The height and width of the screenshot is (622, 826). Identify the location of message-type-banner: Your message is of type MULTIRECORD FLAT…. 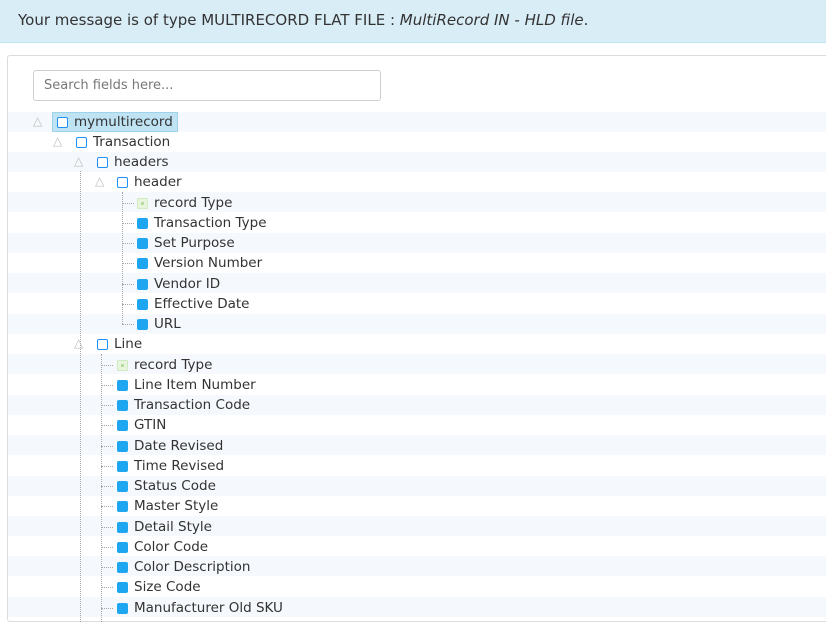
(413, 21).